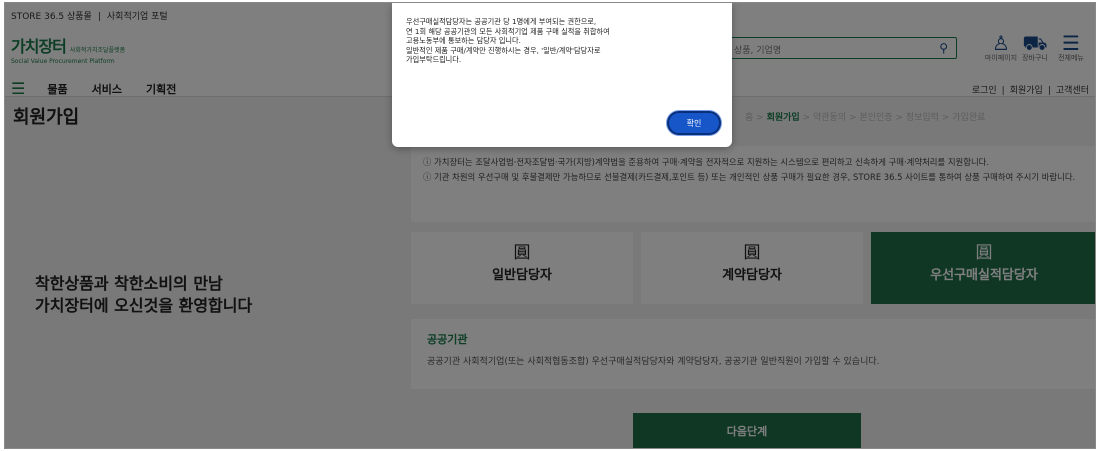 This screenshot has height=451, width=1100. What do you see at coordinates (508, 31) in the screenshot?
I see `dialog-message-line: 연 1회 해당 공공기관의 모든 사회적기업 제품 구매 실적을 취합하여` at bounding box center [508, 31].